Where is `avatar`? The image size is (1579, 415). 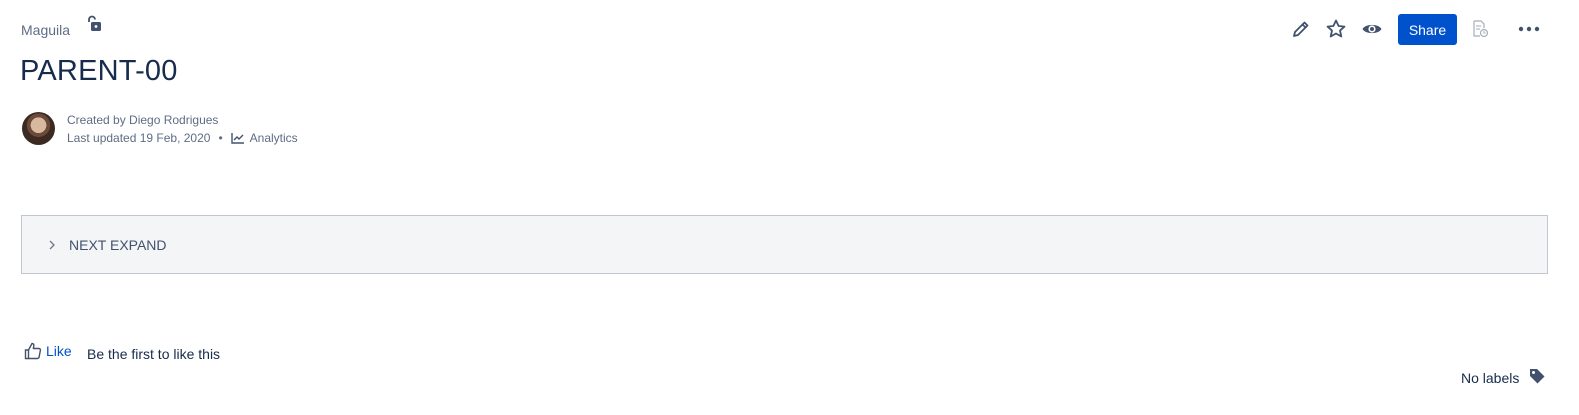 avatar is located at coordinates (38, 128).